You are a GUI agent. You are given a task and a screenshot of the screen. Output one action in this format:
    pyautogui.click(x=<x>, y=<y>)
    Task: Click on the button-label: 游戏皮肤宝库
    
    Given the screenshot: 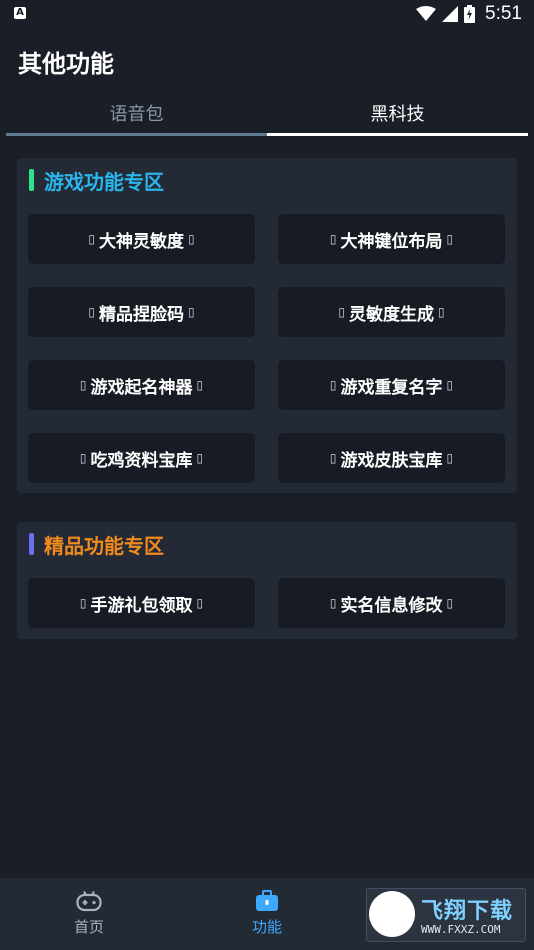 What is the action you would take?
    pyautogui.click(x=391, y=460)
    